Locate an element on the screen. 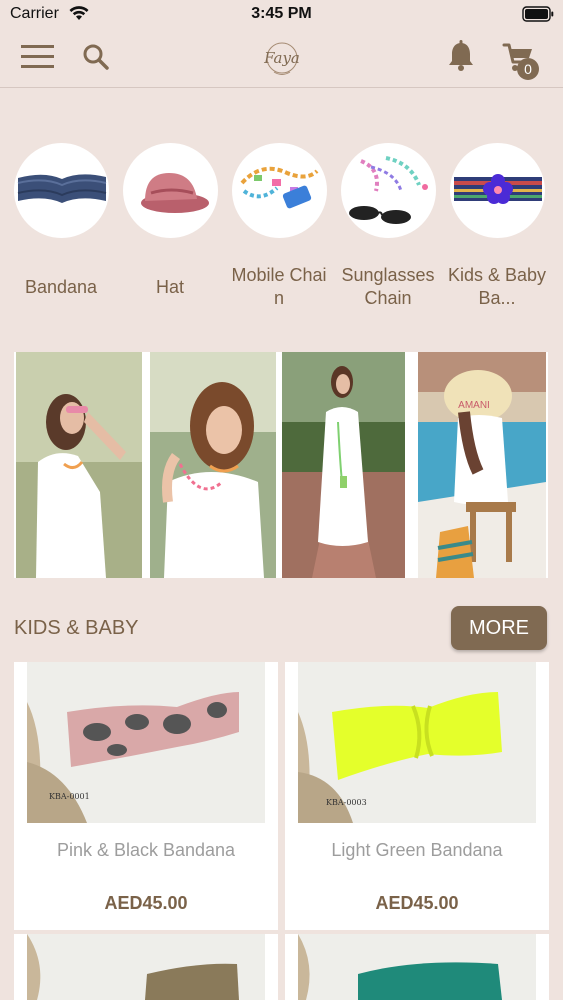 The width and height of the screenshot is (563, 1000). menu-button is located at coordinates (38, 57).